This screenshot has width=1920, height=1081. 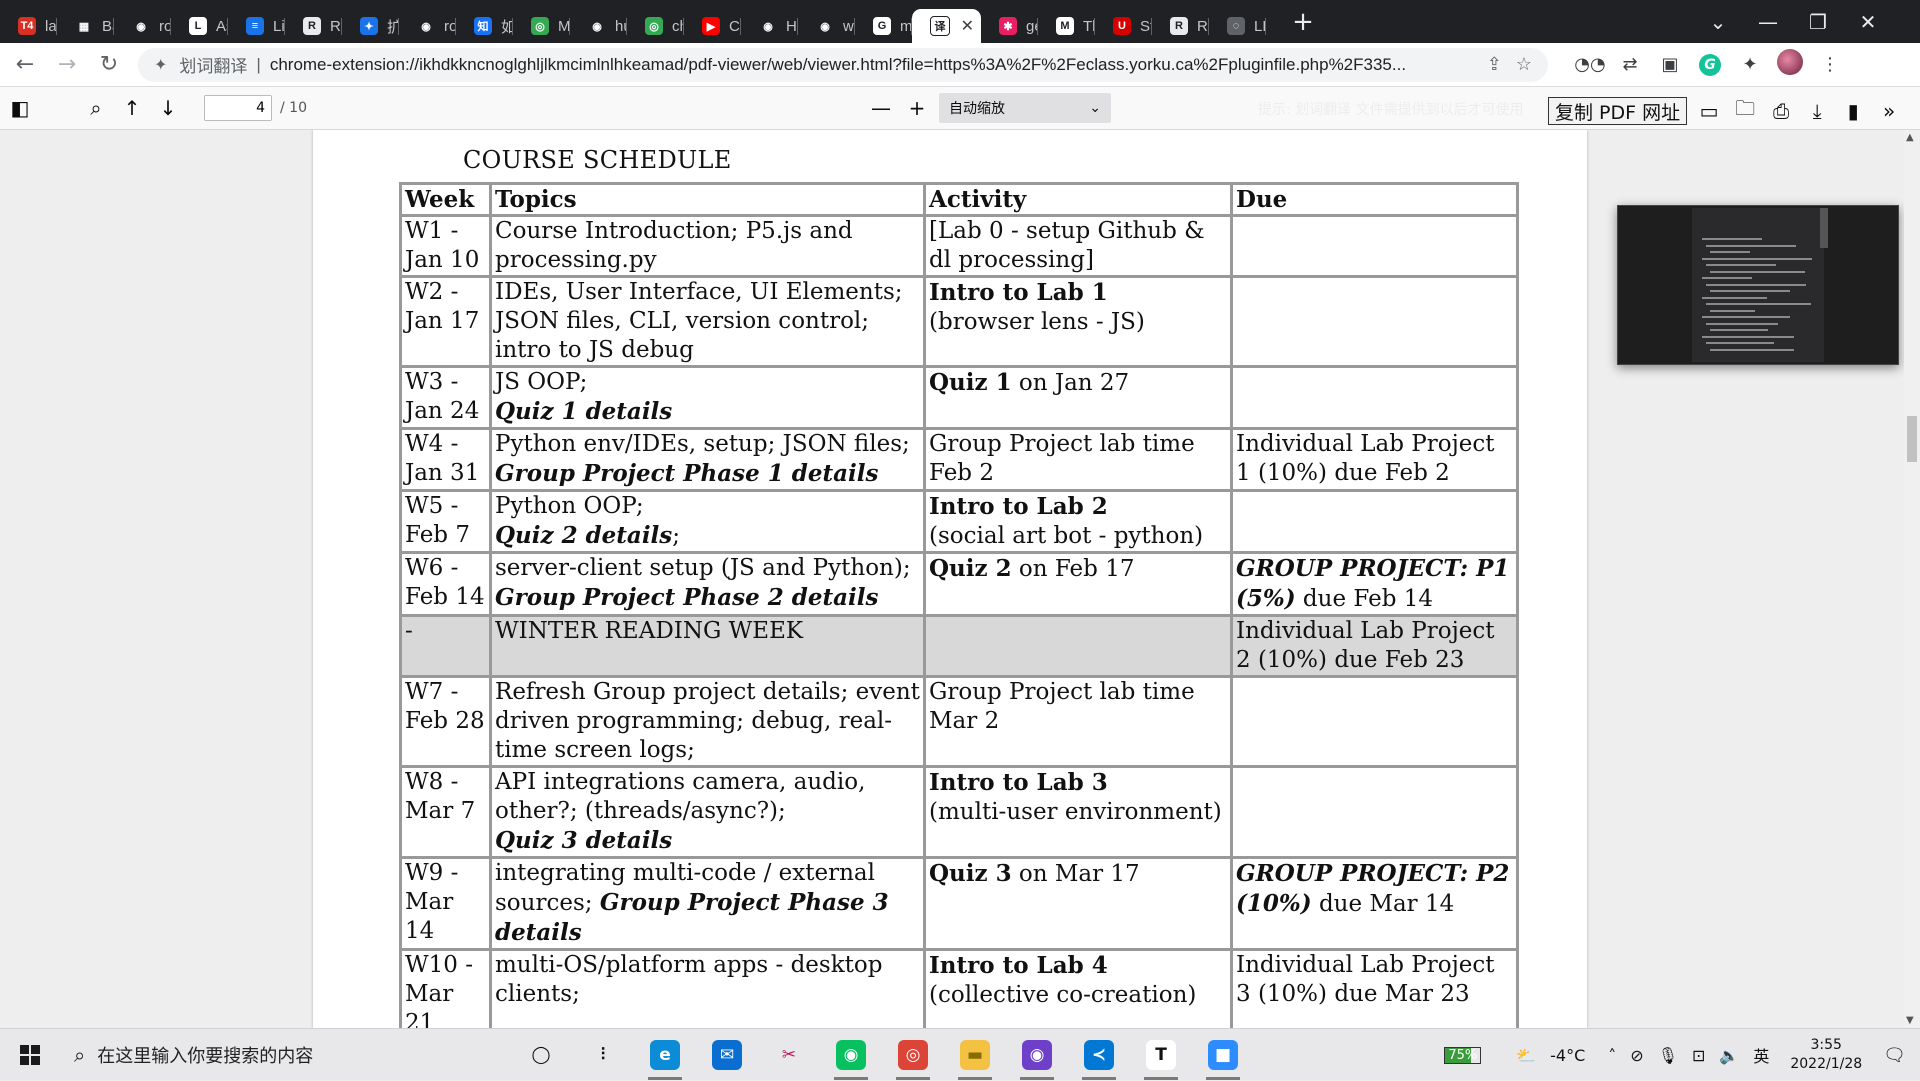 What do you see at coordinates (256, 26) in the screenshot?
I see `browser-tab: ≡ Lin` at bounding box center [256, 26].